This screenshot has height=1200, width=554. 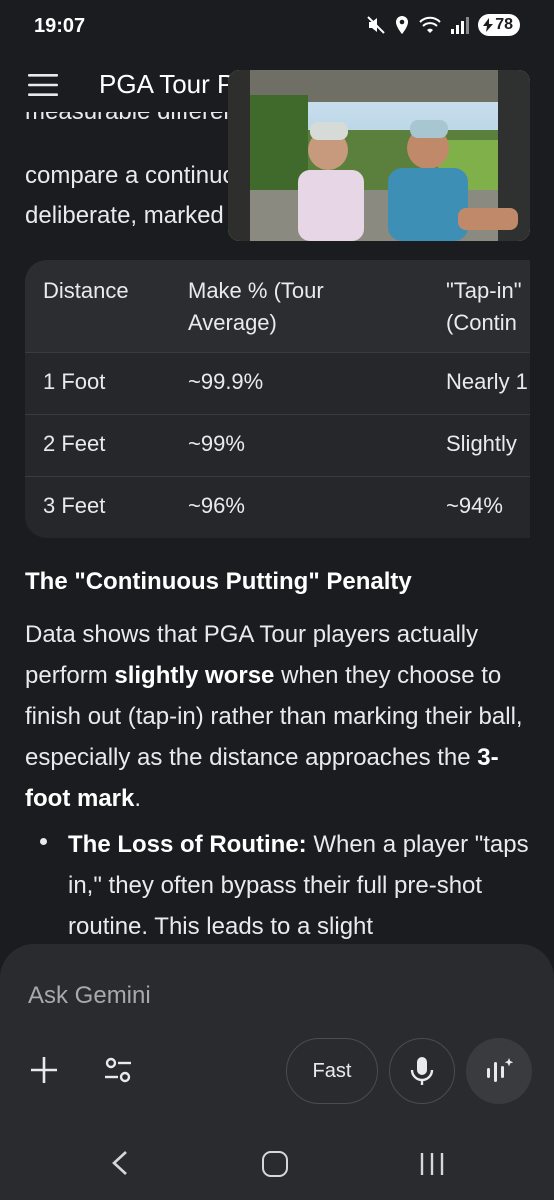 What do you see at coordinates (277, 445) in the screenshot?
I see `table-row: 2 Feet ~99% Slightly` at bounding box center [277, 445].